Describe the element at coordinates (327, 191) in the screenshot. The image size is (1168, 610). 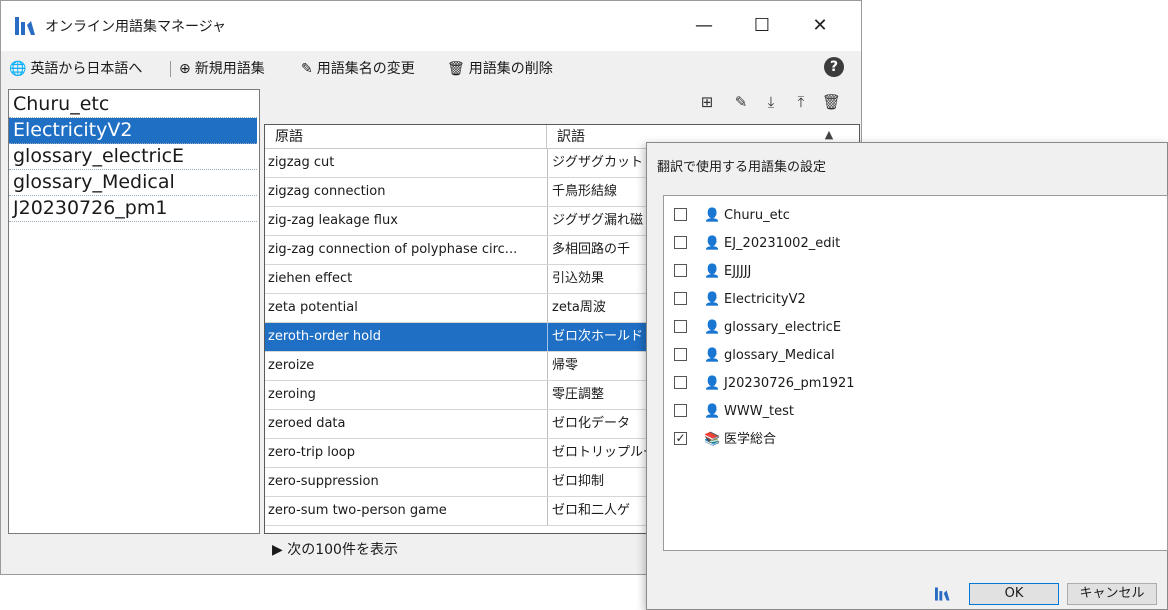
I see `source-term-cell: zigzag connection` at that location.